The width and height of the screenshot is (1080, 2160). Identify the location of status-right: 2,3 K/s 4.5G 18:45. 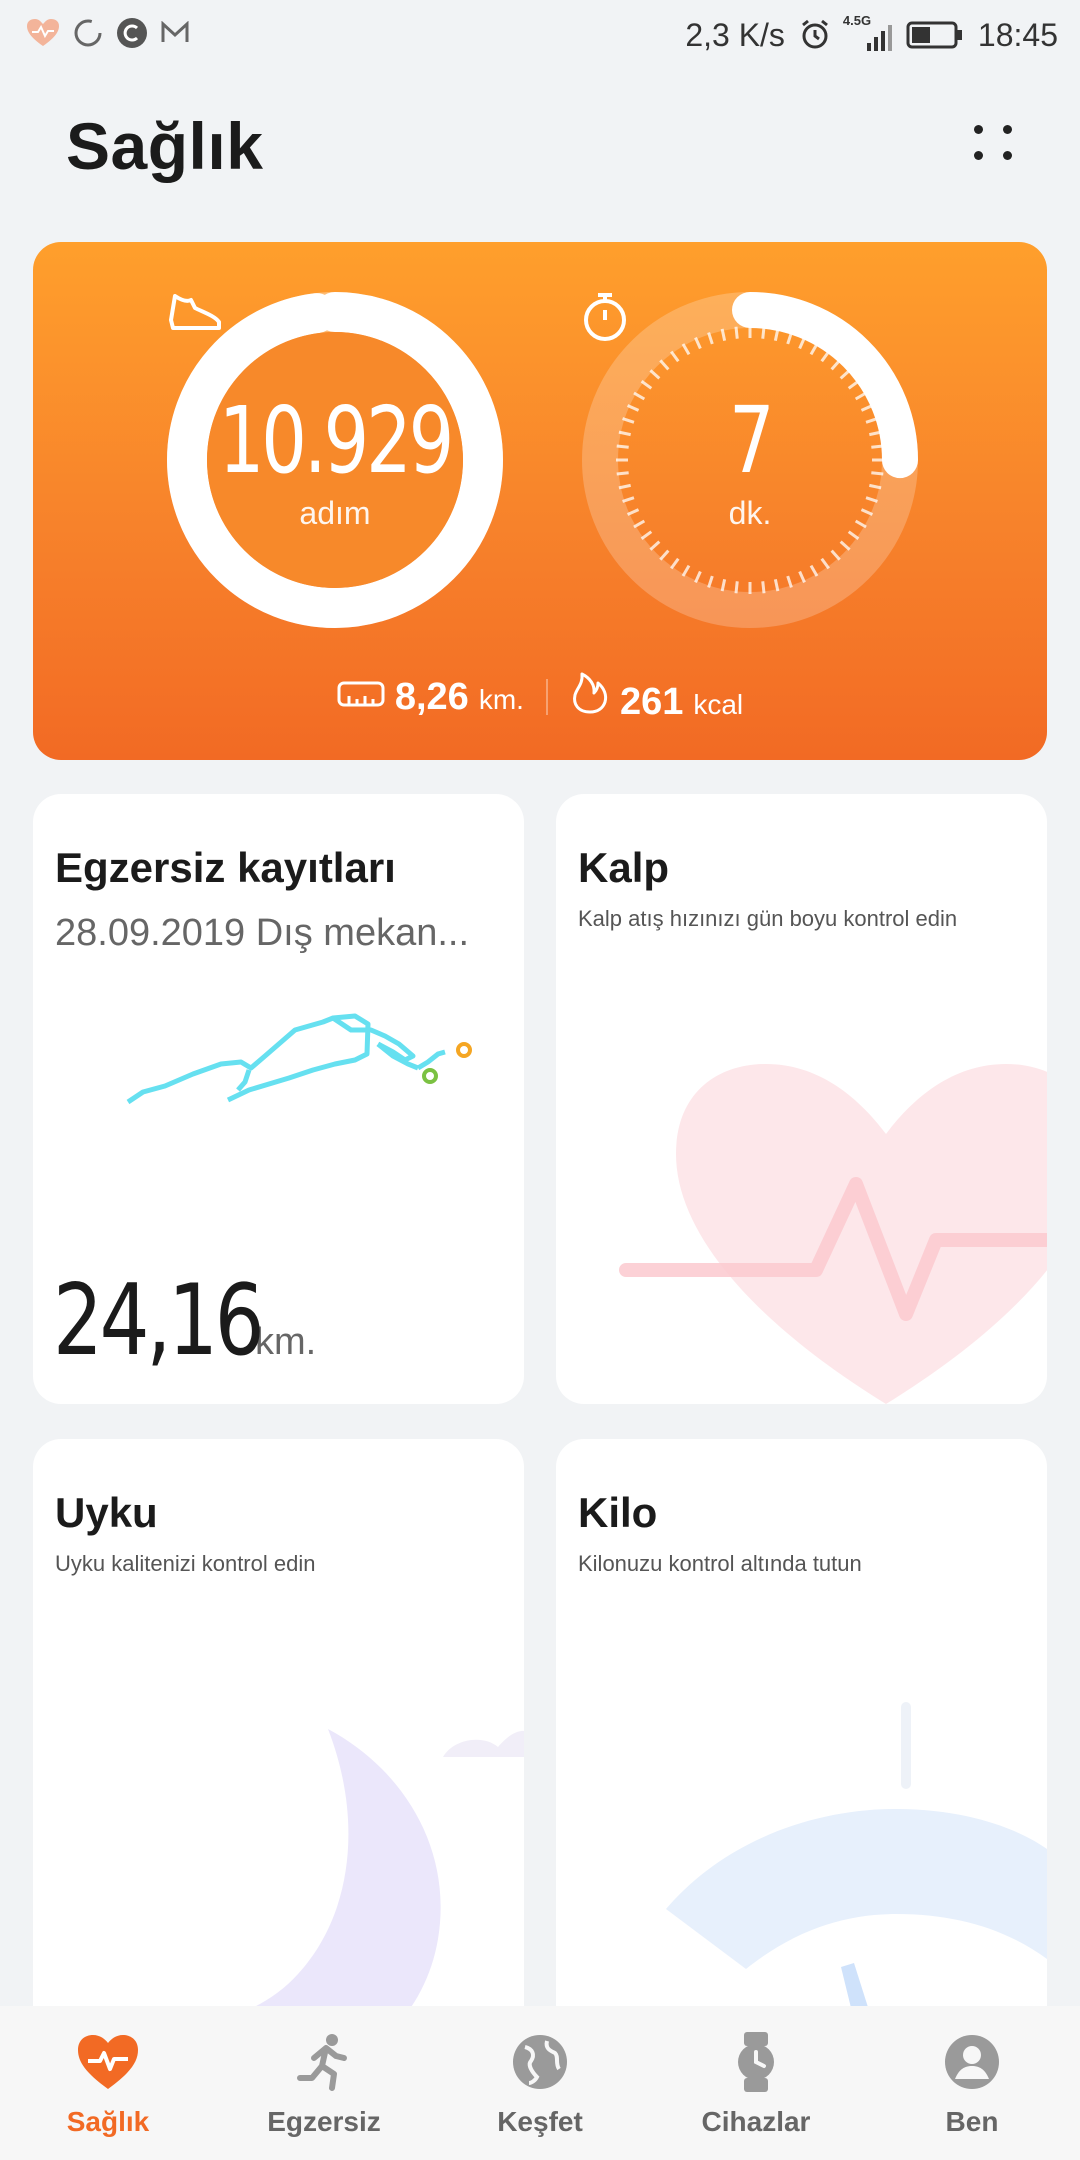
(871, 33).